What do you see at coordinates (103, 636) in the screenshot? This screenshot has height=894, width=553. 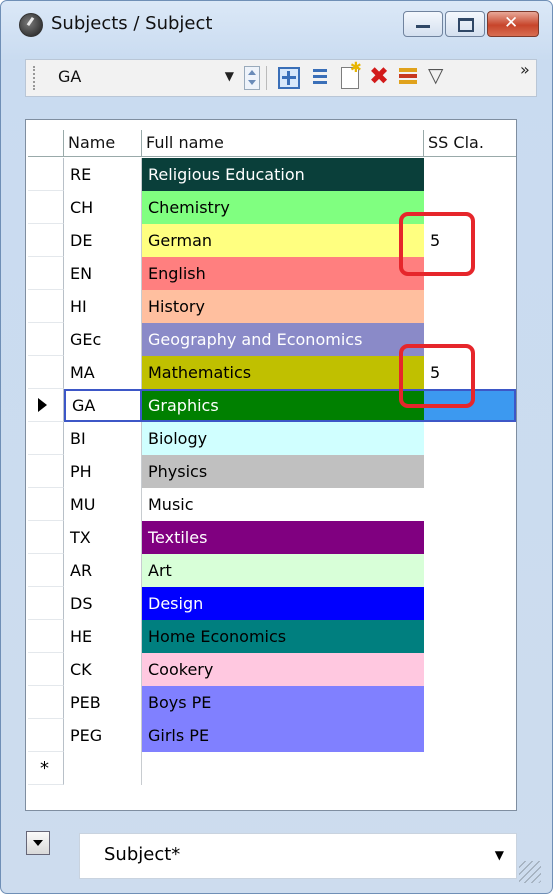 I see `cell-name: HE` at bounding box center [103, 636].